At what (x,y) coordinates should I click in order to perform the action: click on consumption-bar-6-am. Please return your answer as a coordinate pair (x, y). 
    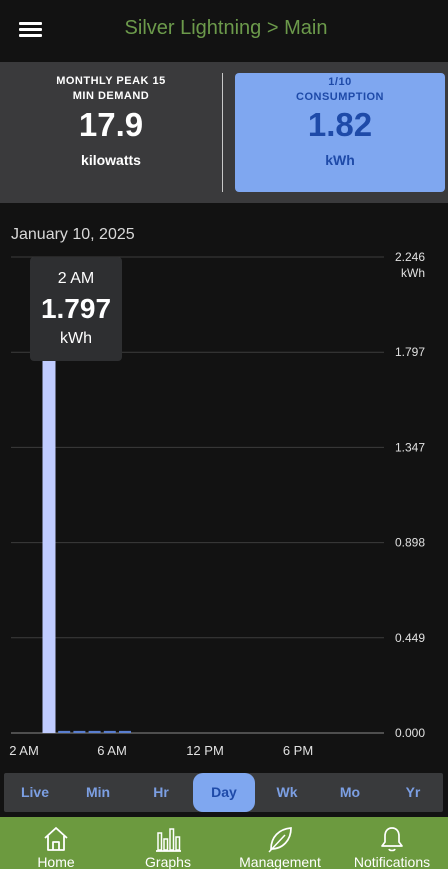
    Looking at the image, I should click on (109, 731).